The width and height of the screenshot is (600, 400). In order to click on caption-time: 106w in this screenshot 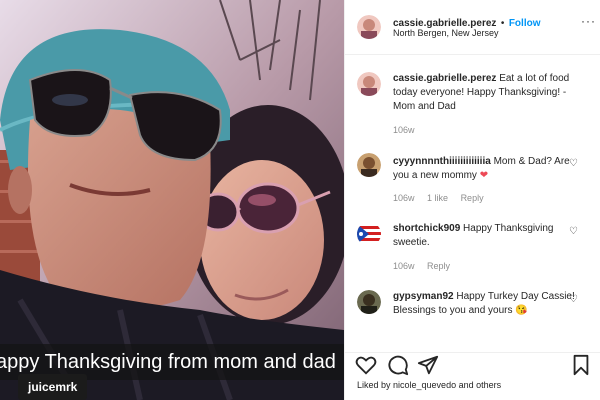, I will do `click(404, 130)`.